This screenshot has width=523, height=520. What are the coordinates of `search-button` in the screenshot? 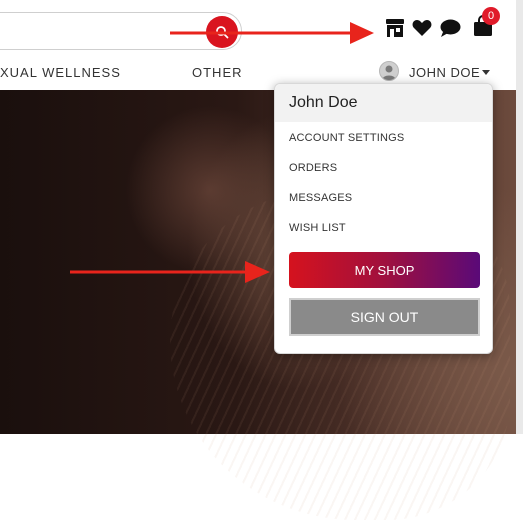 It's located at (222, 32).